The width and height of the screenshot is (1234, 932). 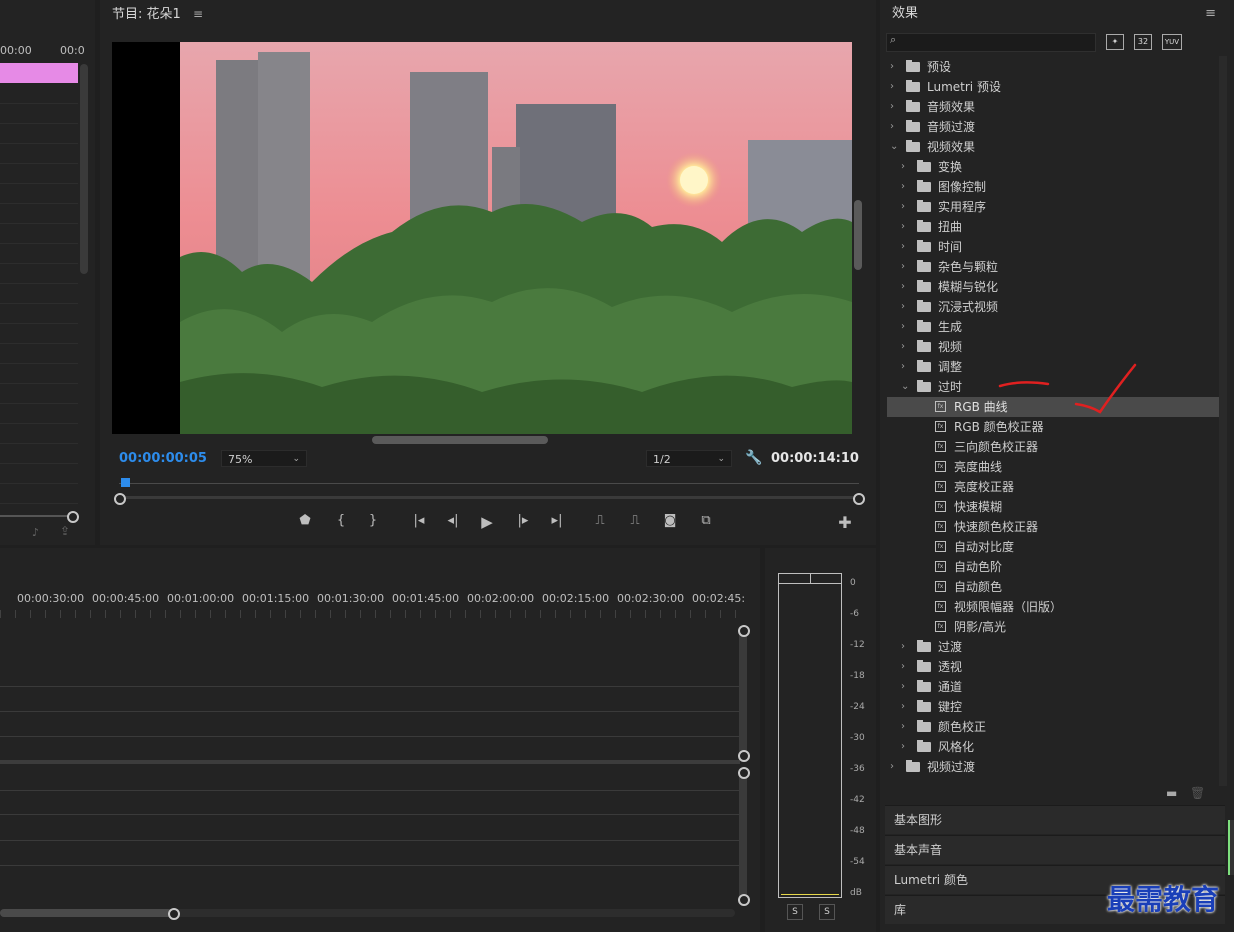 What do you see at coordinates (453, 520) in the screenshot?
I see `step-back-icon: ◂|` at bounding box center [453, 520].